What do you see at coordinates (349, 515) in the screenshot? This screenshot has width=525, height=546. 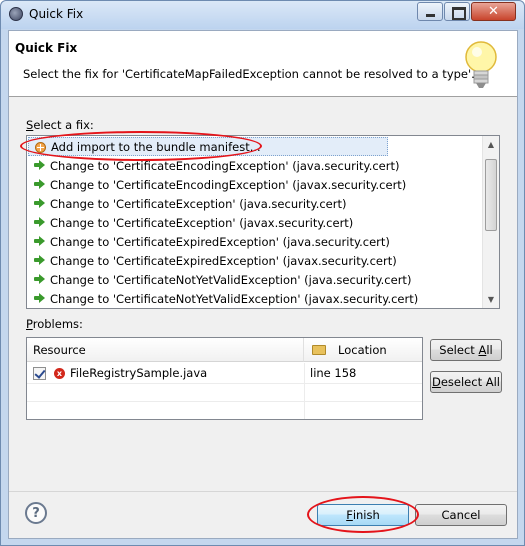 I see `finish-mnemonic: F` at bounding box center [349, 515].